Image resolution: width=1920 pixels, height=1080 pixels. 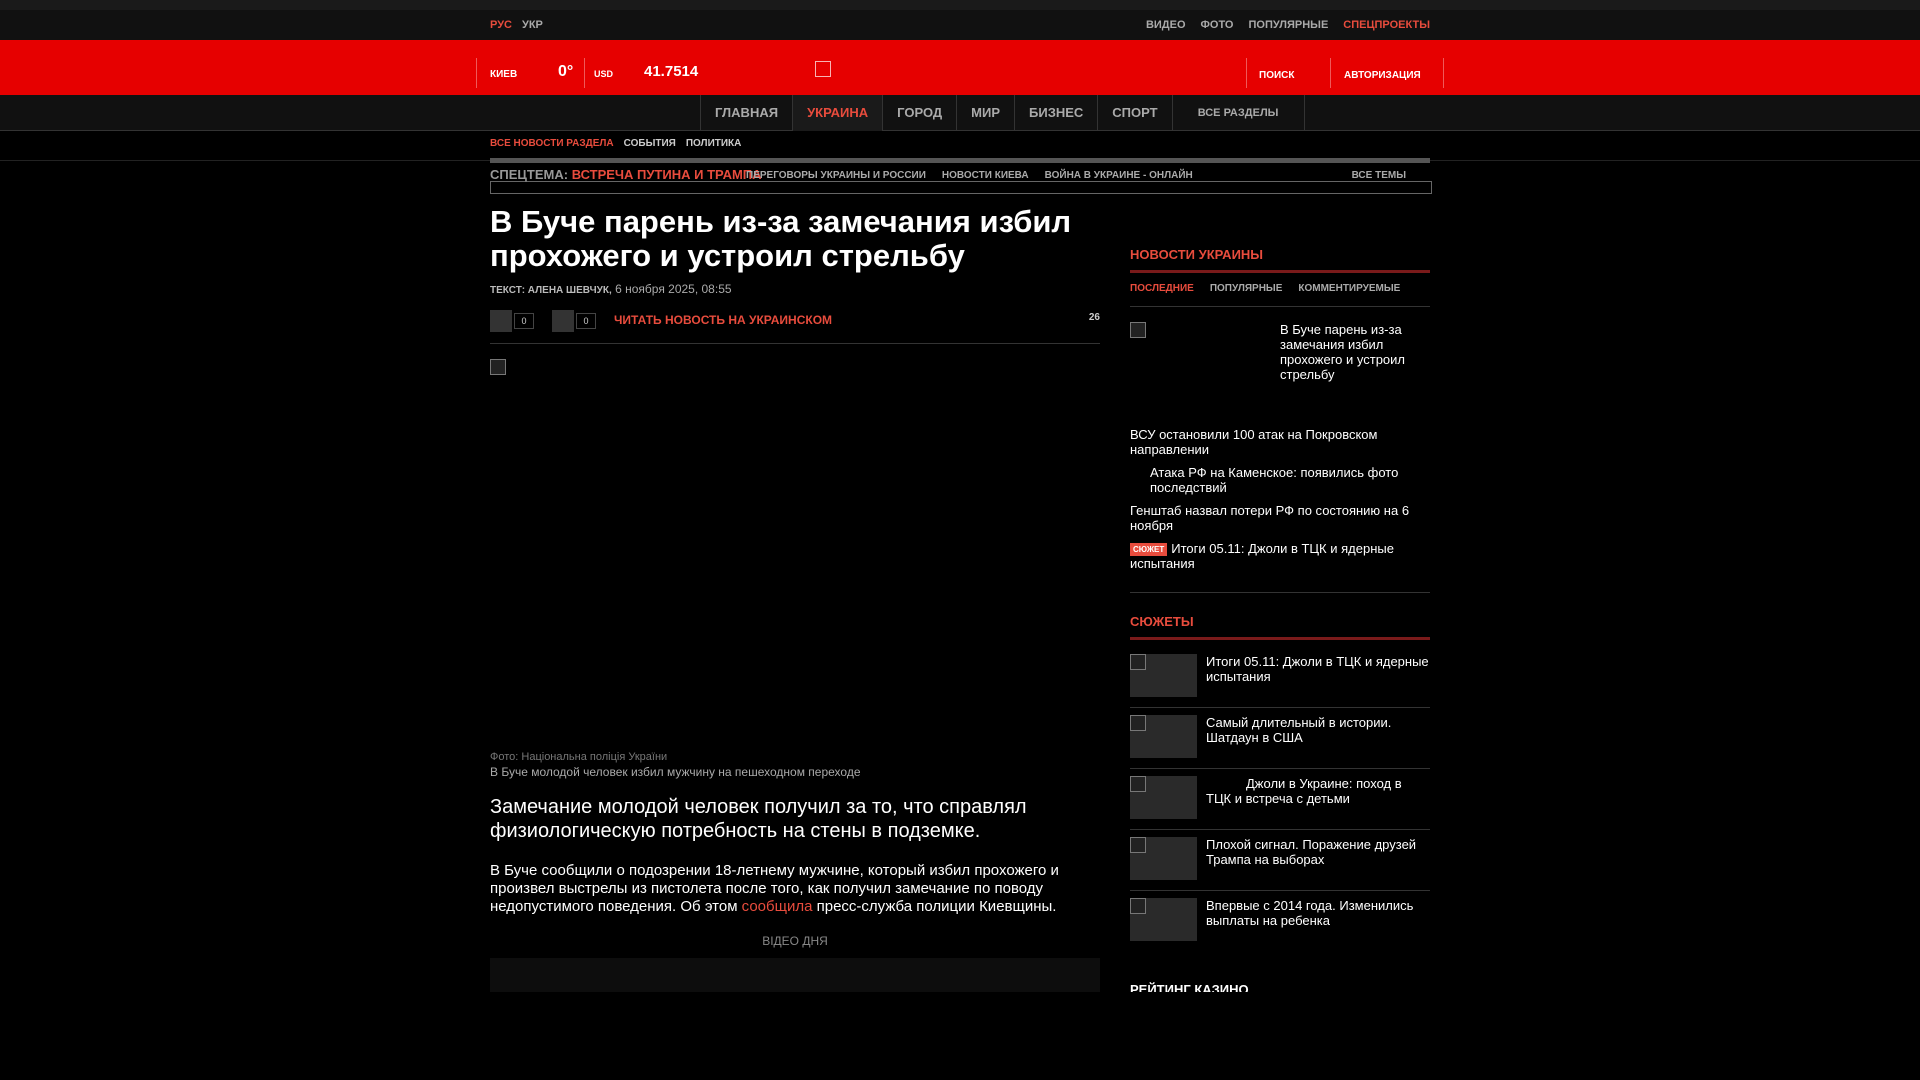 I want to click on source-link: сообщила, so click(x=777, y=906).